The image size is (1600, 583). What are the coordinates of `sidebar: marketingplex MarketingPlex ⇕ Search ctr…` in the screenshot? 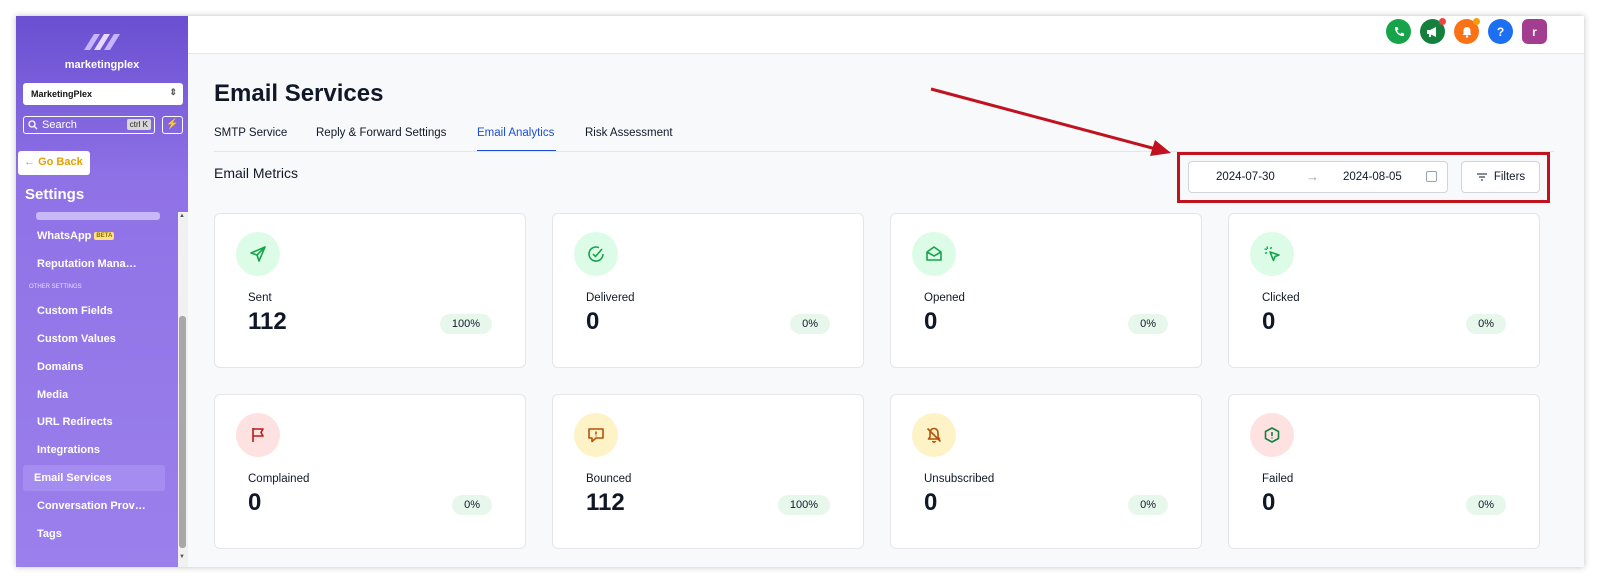 It's located at (102, 291).